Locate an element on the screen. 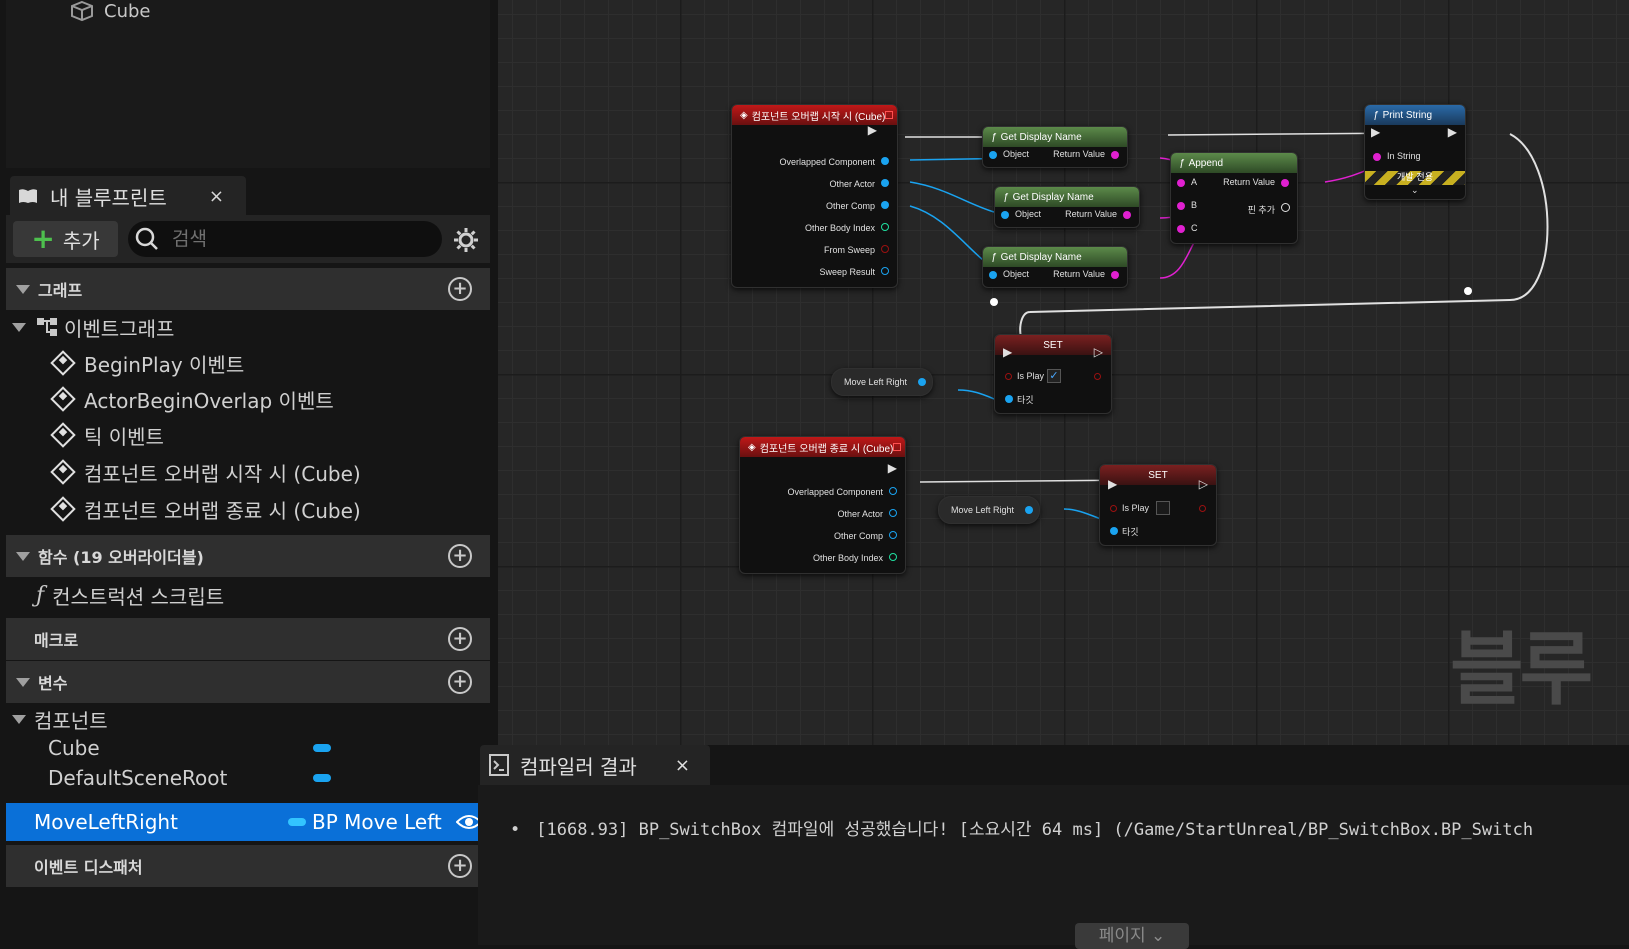 Image resolution: width=1629 pixels, height=949 pixels. section-macros: 매크로 + is located at coordinates (248, 639).